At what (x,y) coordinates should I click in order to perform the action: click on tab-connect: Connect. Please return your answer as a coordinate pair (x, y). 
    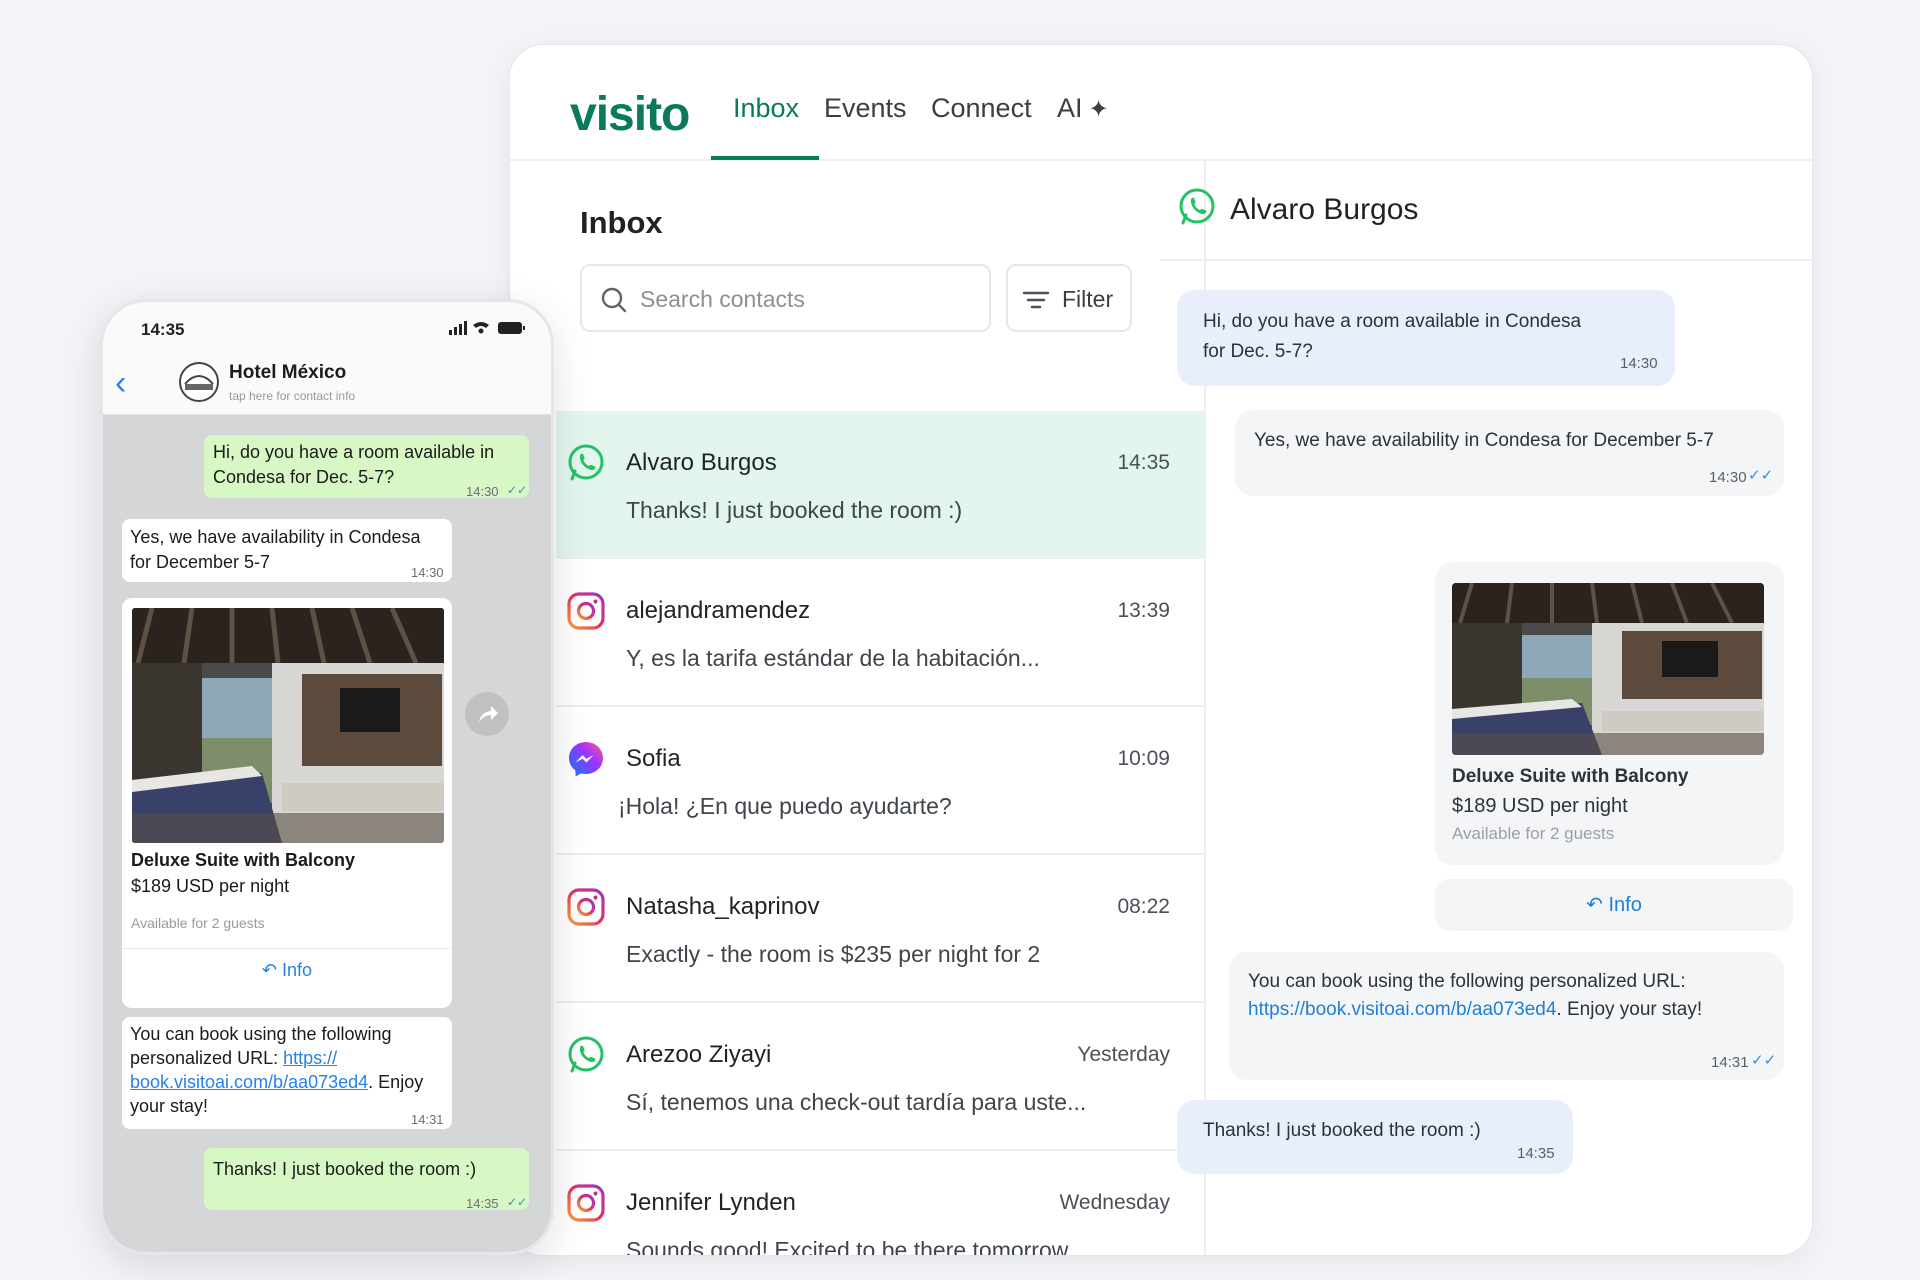
    Looking at the image, I should click on (981, 108).